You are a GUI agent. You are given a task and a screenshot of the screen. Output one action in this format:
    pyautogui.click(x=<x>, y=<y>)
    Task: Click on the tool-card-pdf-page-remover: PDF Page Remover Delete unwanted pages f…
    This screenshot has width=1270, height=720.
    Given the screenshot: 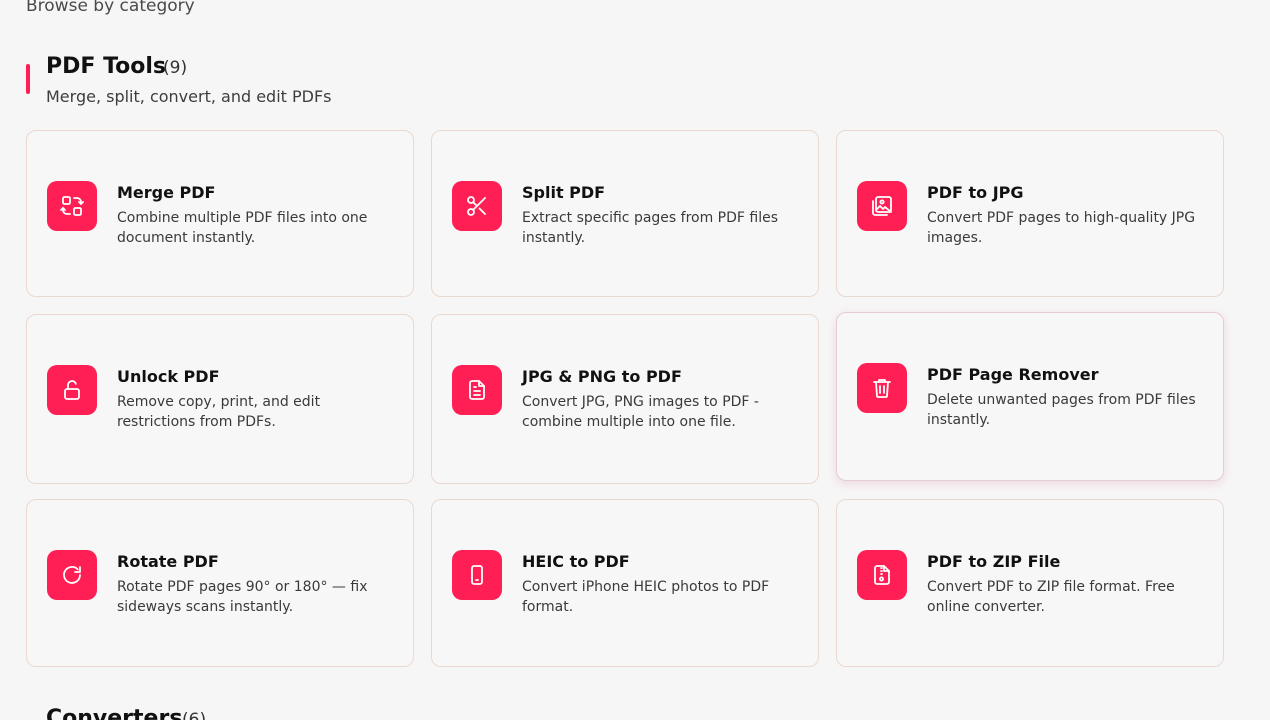 What is the action you would take?
    pyautogui.click(x=1030, y=396)
    